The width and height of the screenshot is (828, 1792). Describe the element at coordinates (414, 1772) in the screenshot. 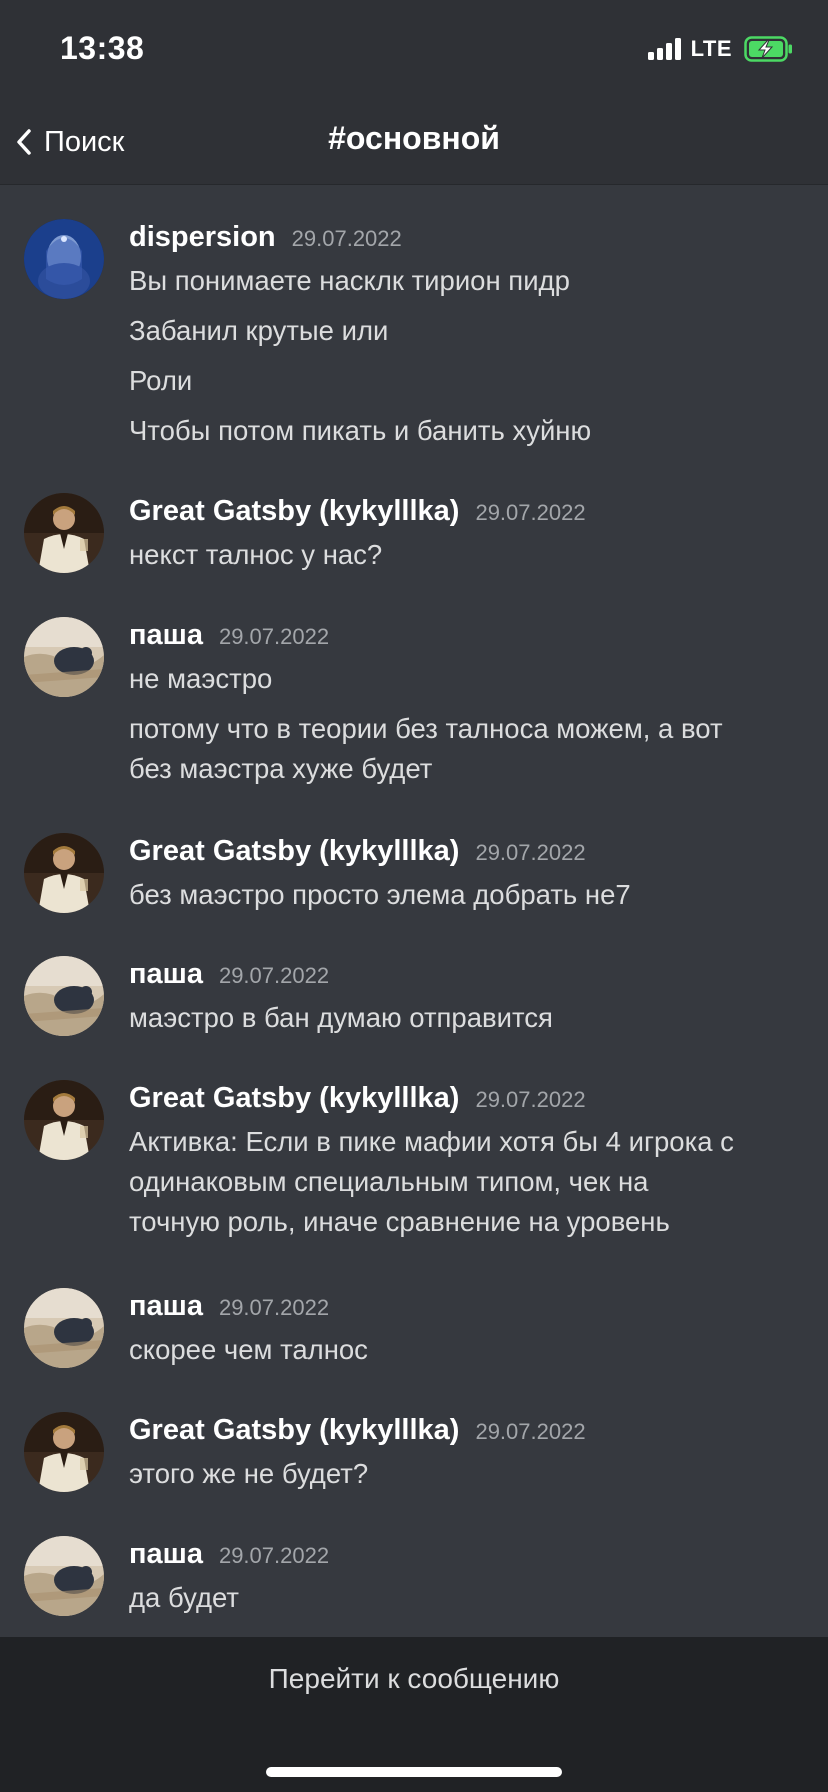

I see `home-indicator` at that location.